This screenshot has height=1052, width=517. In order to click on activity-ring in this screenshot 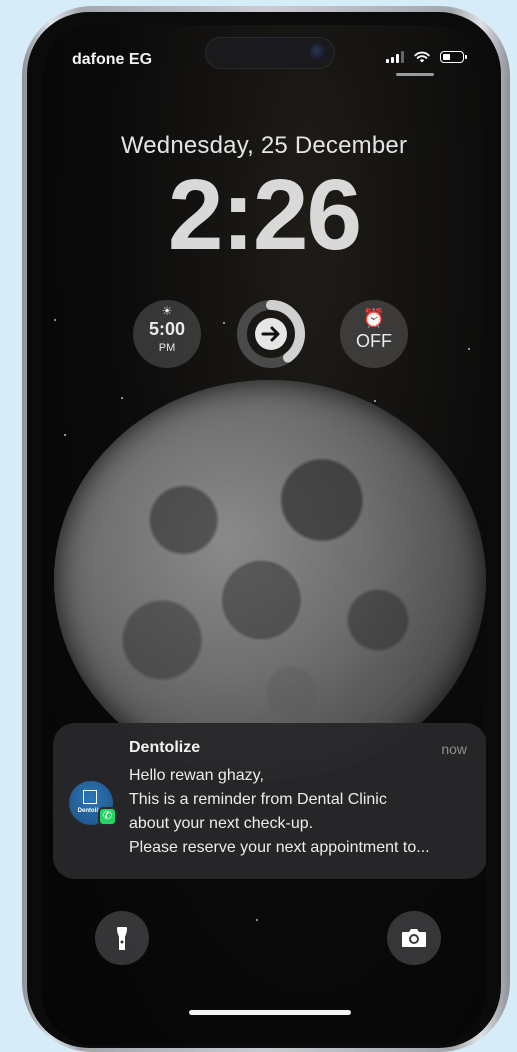, I will do `click(271, 334)`.